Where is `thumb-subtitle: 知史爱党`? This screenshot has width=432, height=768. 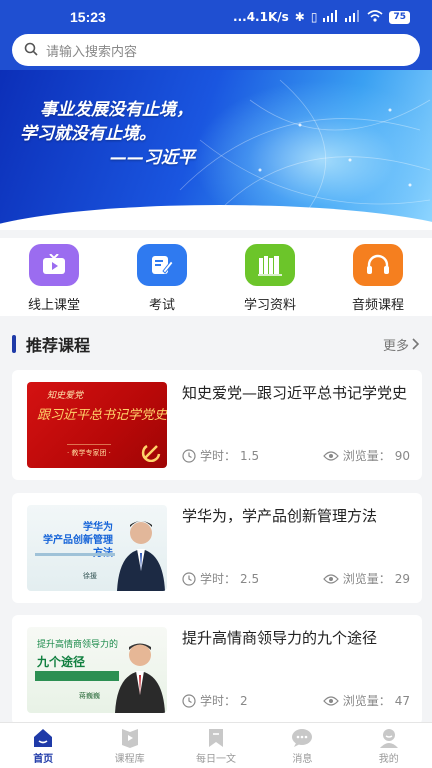 thumb-subtitle: 知史爱党 is located at coordinates (65, 396).